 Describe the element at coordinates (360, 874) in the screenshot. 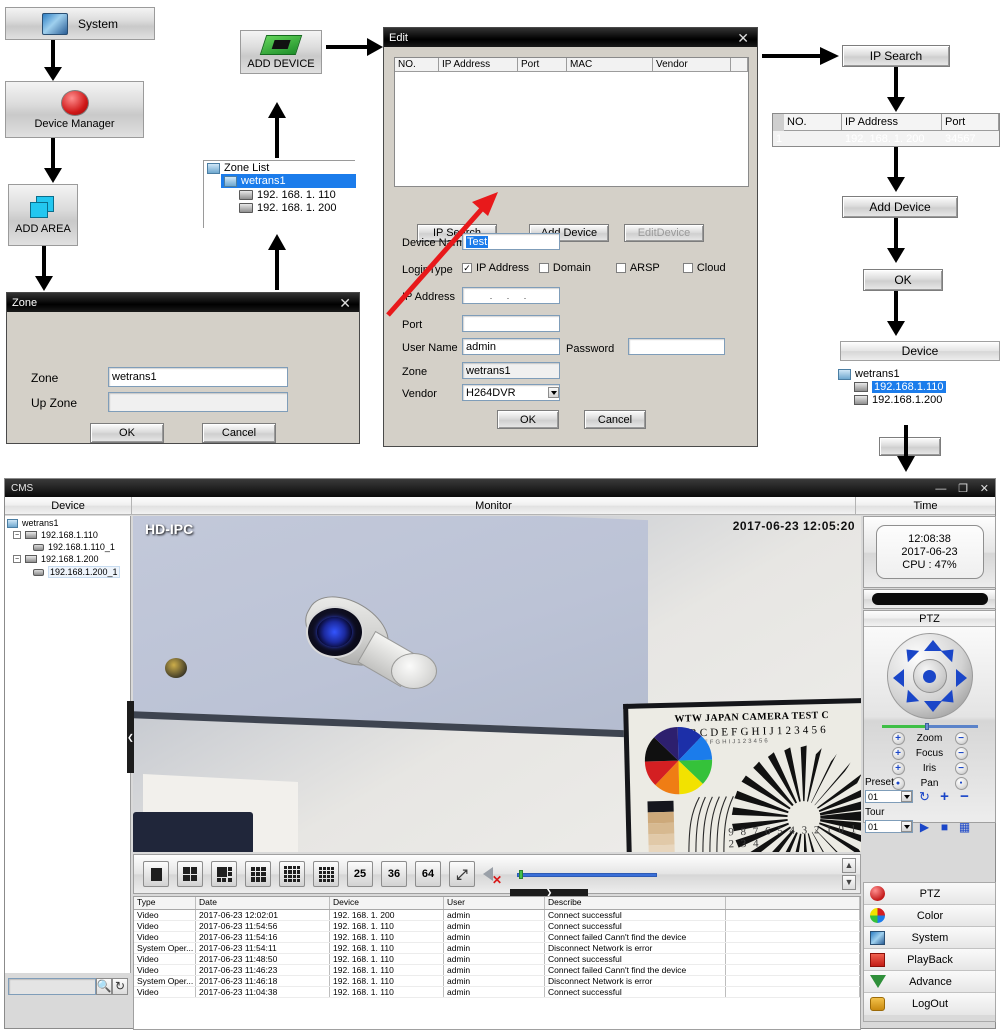

I see `layout-25-button: 25` at that location.